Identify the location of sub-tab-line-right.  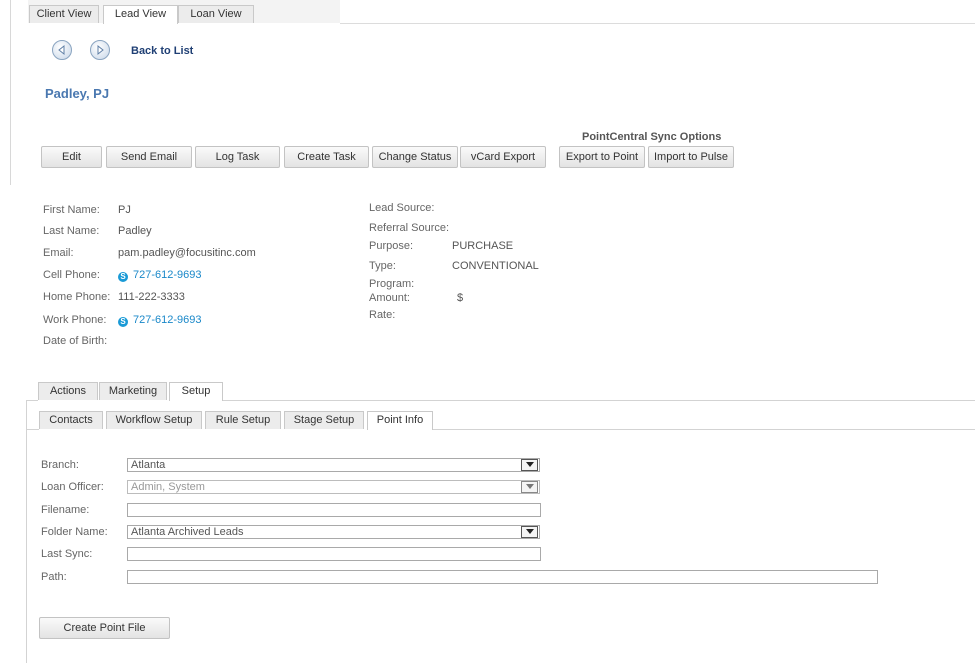
(704, 429).